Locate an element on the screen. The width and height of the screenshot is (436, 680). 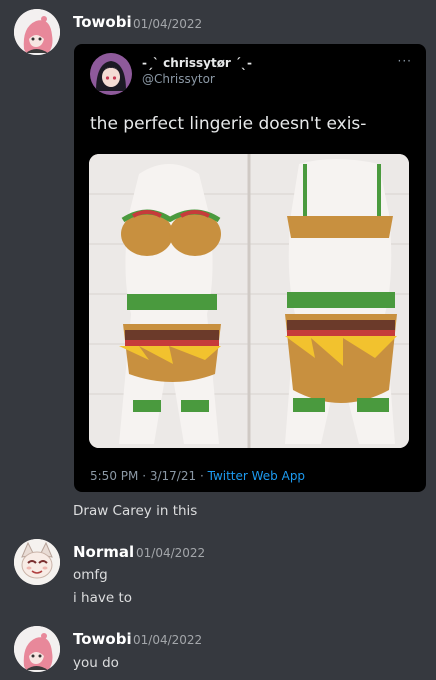
tweet-time: 5:50 PM is located at coordinates (114, 476).